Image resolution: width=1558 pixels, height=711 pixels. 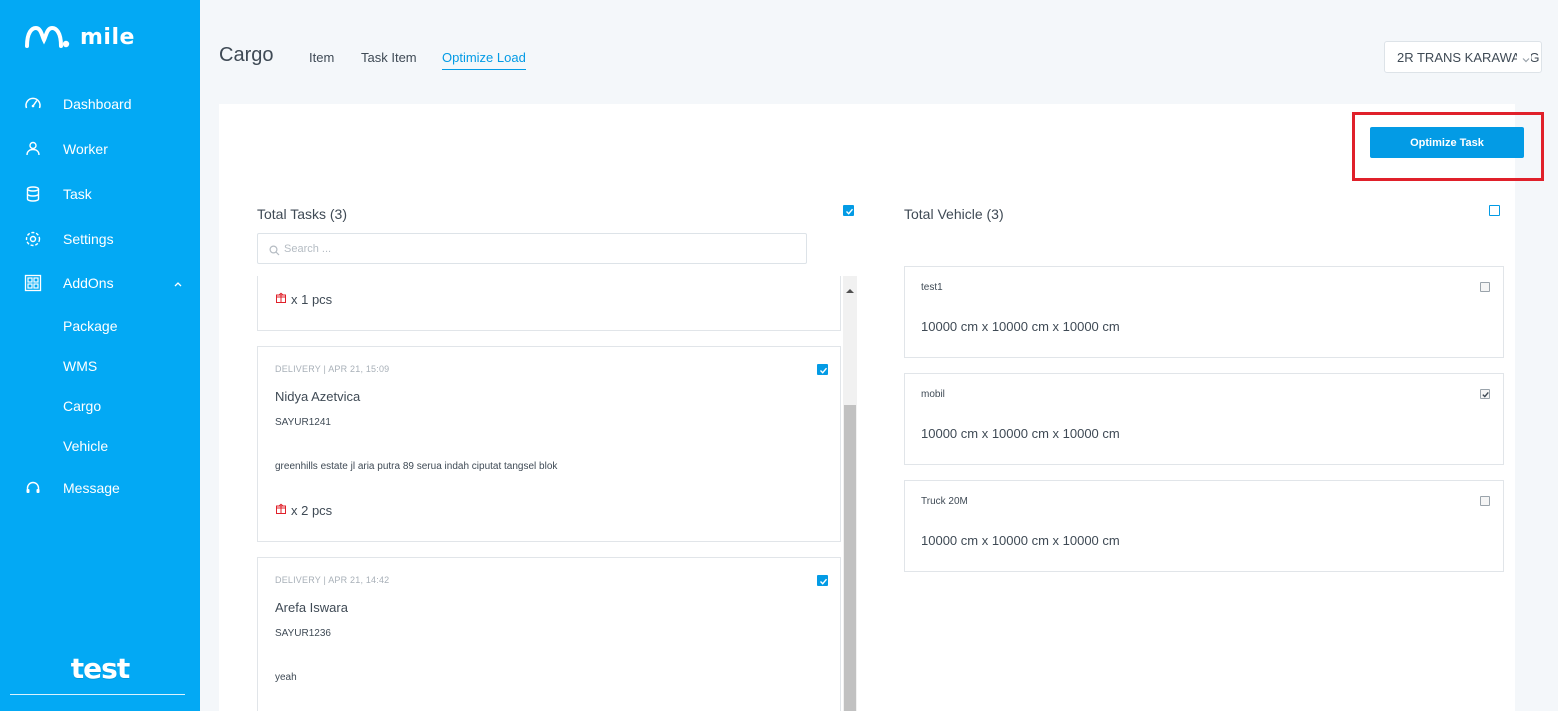 What do you see at coordinates (82, 406) in the screenshot?
I see `sidebar-subitem-cargo: Cargo` at bounding box center [82, 406].